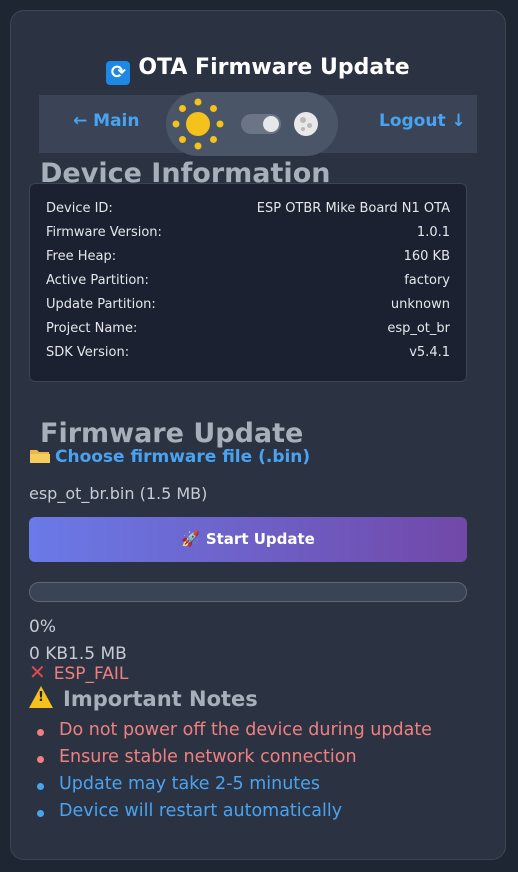 This screenshot has height=872, width=518. Describe the element at coordinates (230, 814) in the screenshot. I see `list-item: Device will restart automatically` at that location.